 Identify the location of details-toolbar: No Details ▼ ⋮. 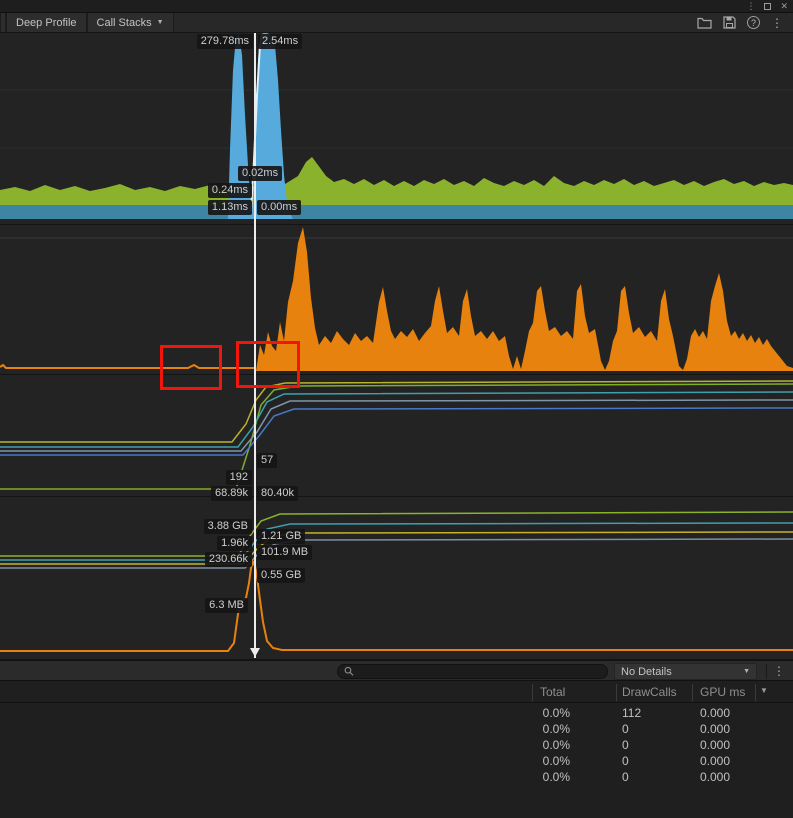
(396, 670).